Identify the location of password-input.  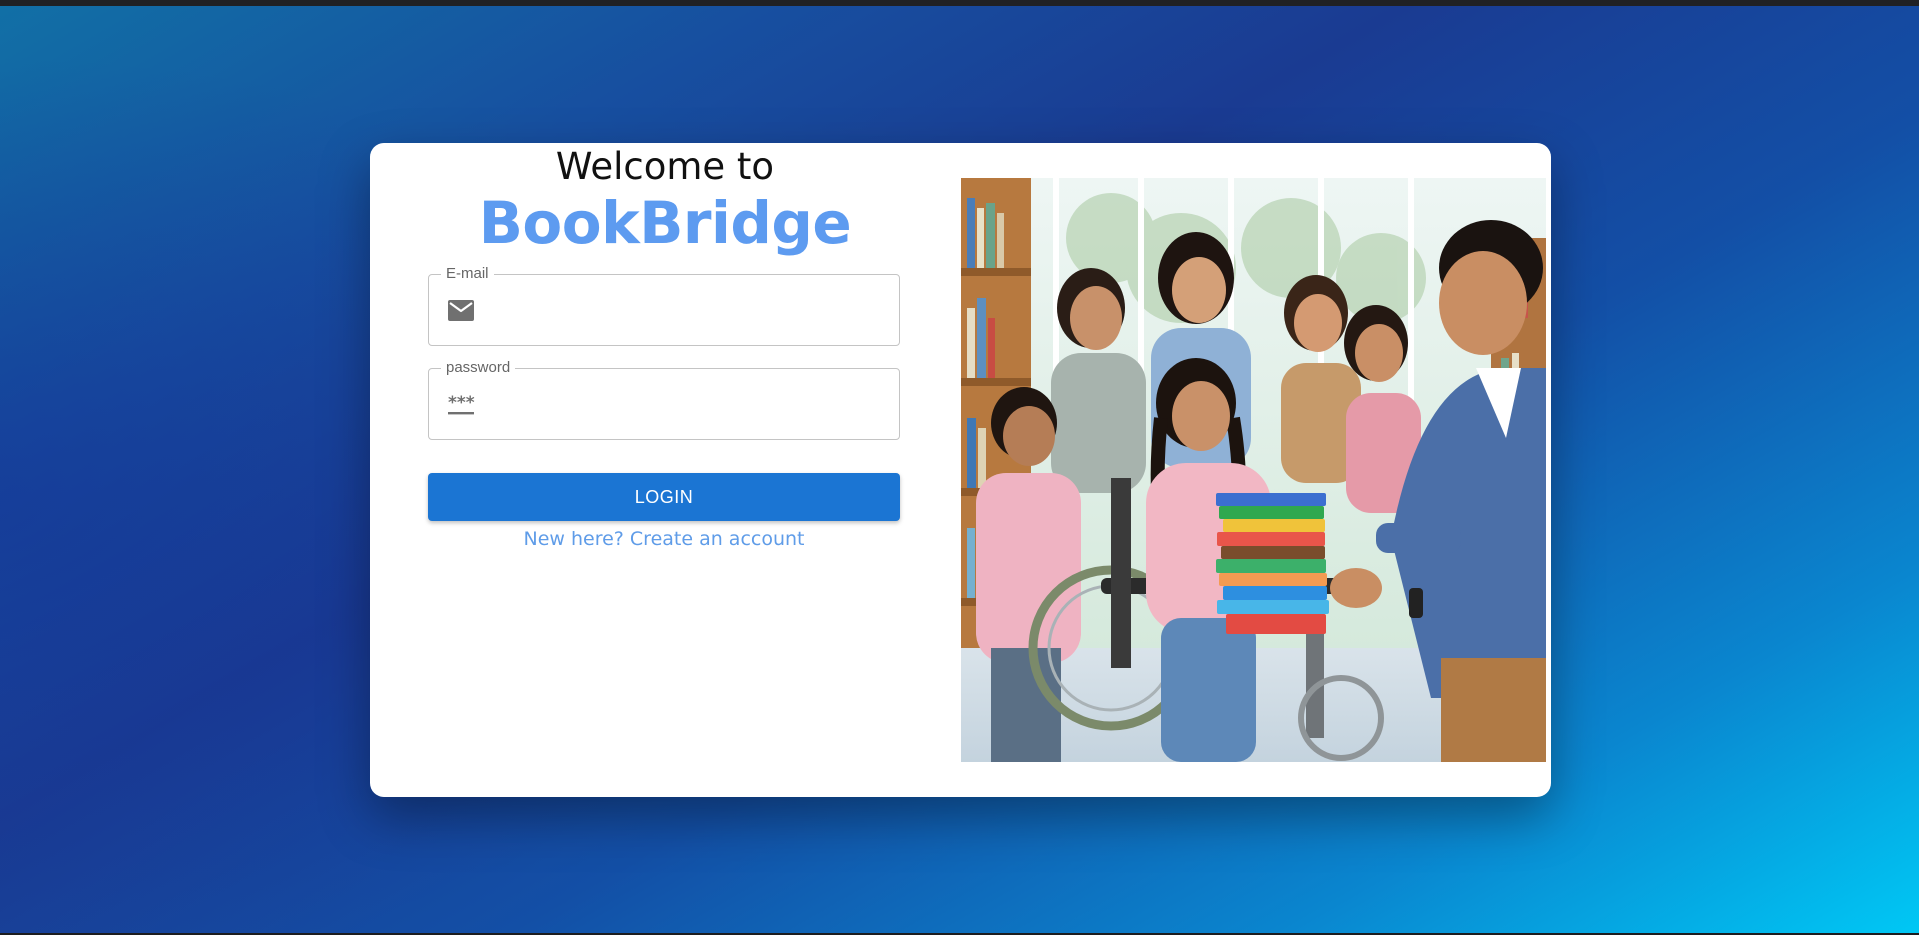
(689, 406).